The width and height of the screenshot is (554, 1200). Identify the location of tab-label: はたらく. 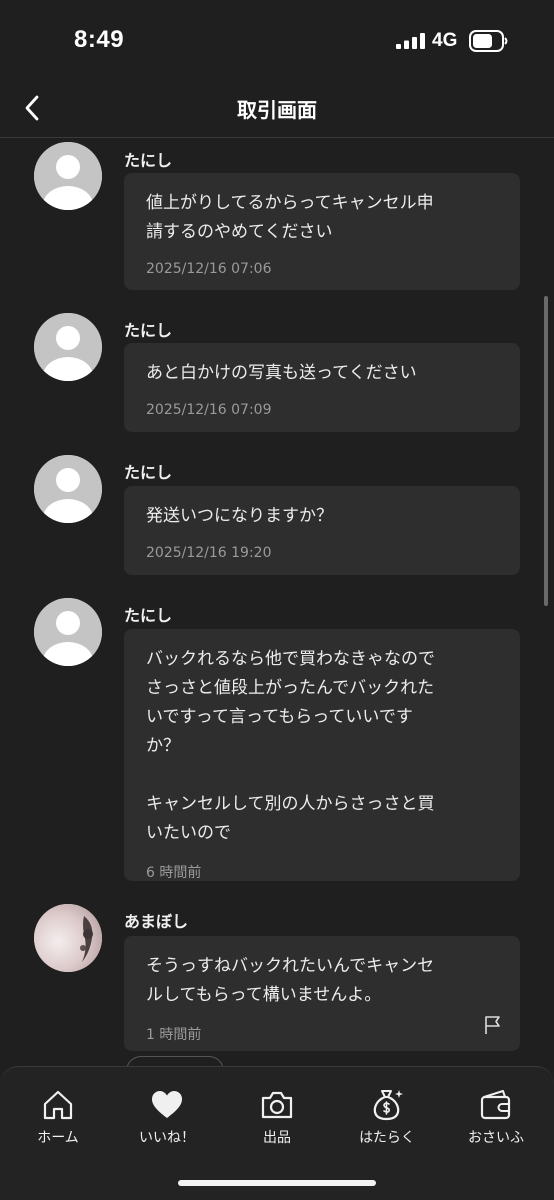
(387, 1138).